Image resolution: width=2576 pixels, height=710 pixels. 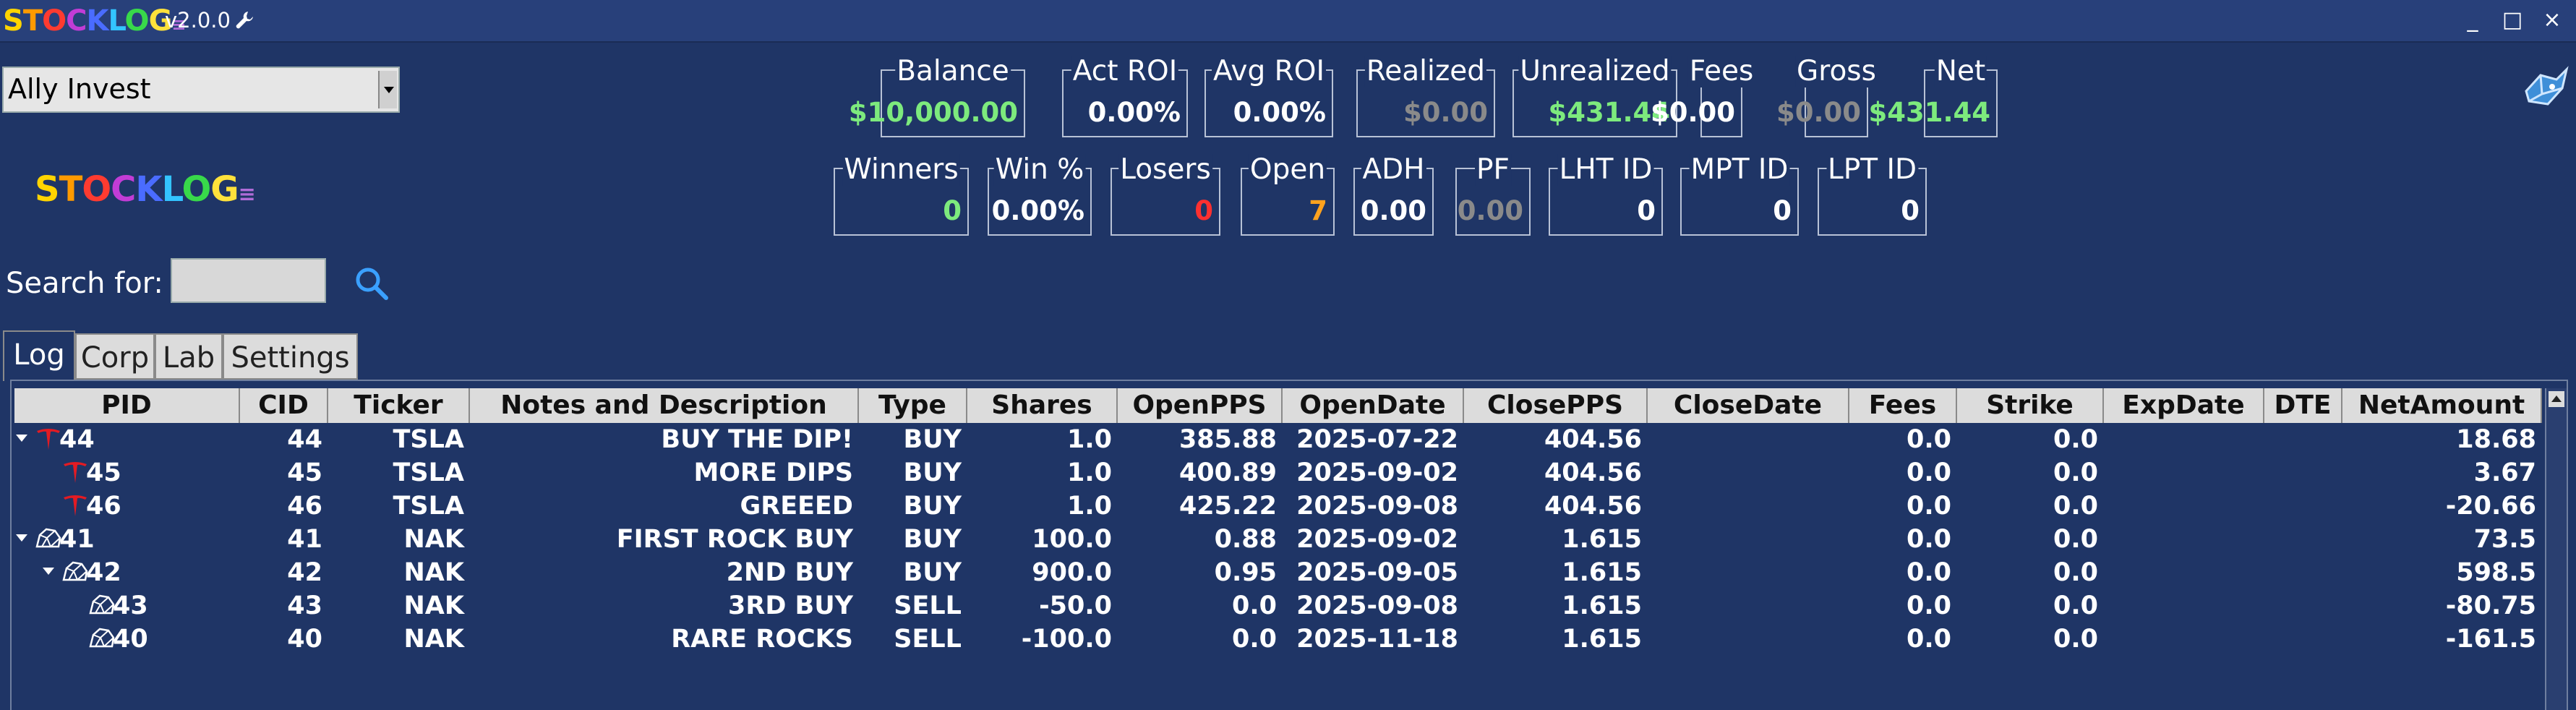 I want to click on chevron-down-icon, so click(x=388, y=89).